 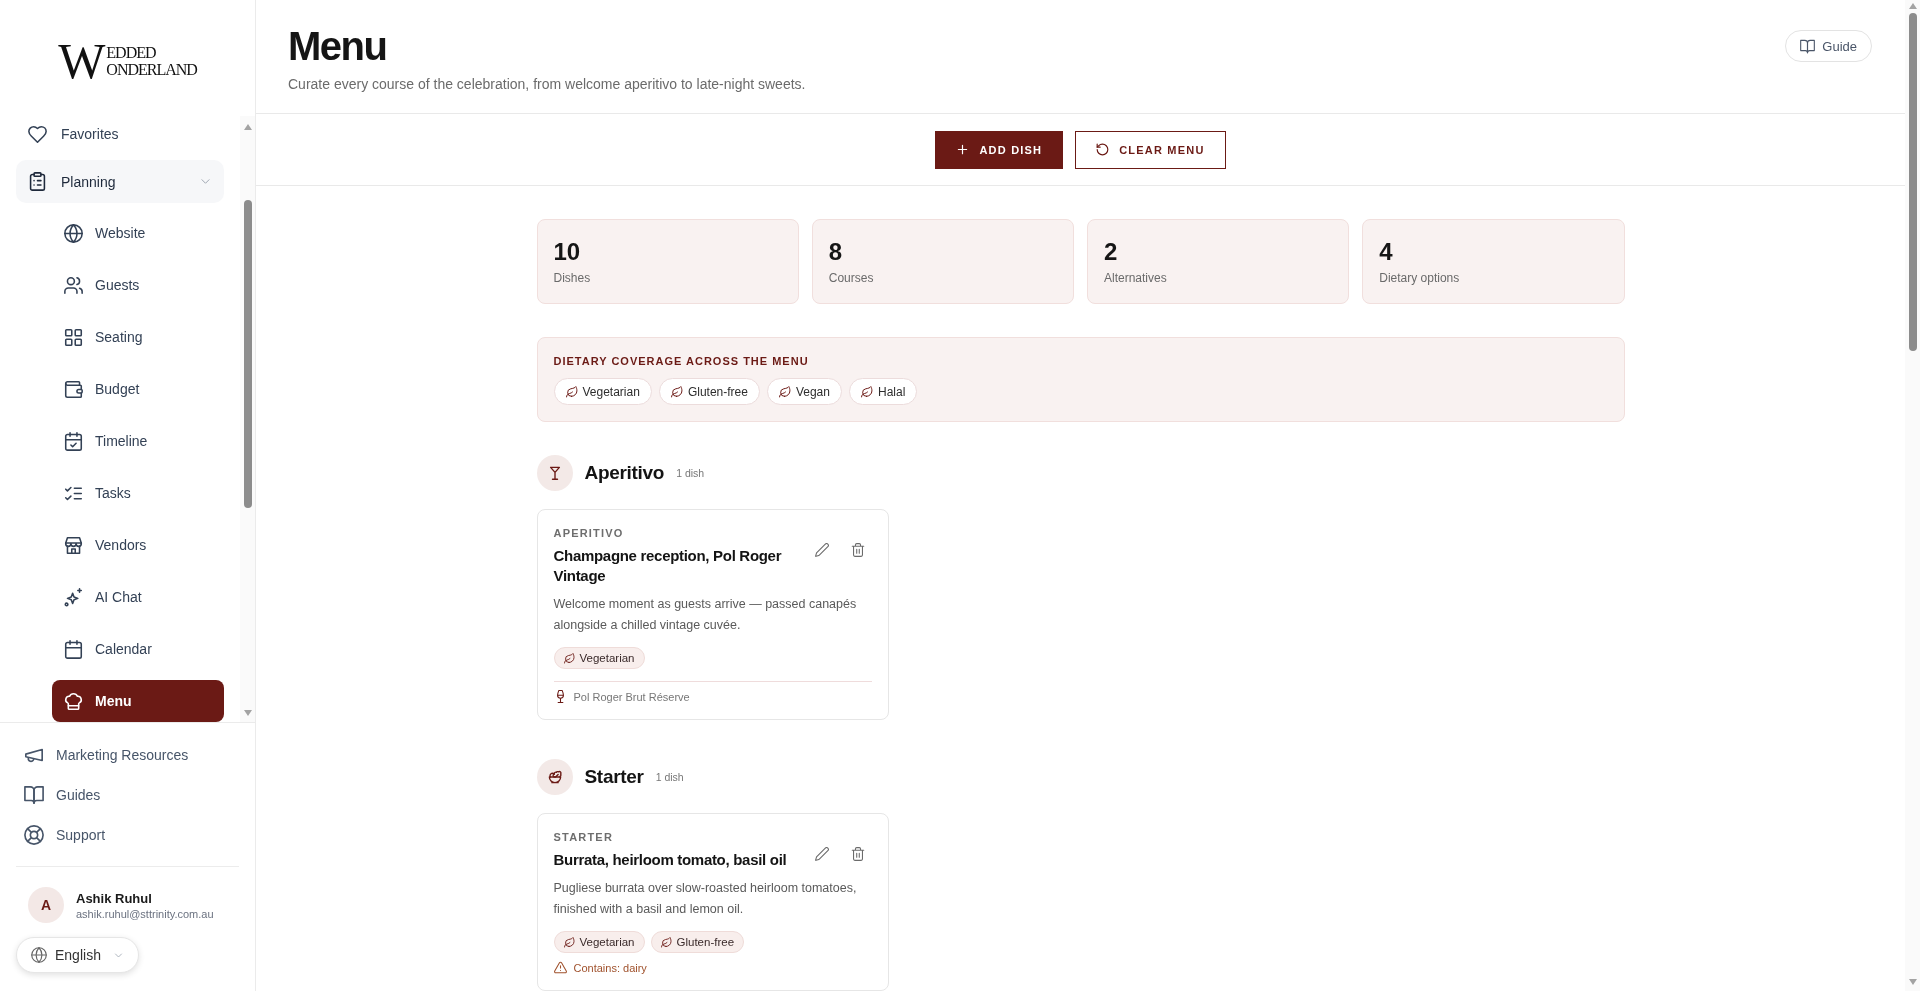 What do you see at coordinates (138, 337) in the screenshot?
I see `nav-item: Seating` at bounding box center [138, 337].